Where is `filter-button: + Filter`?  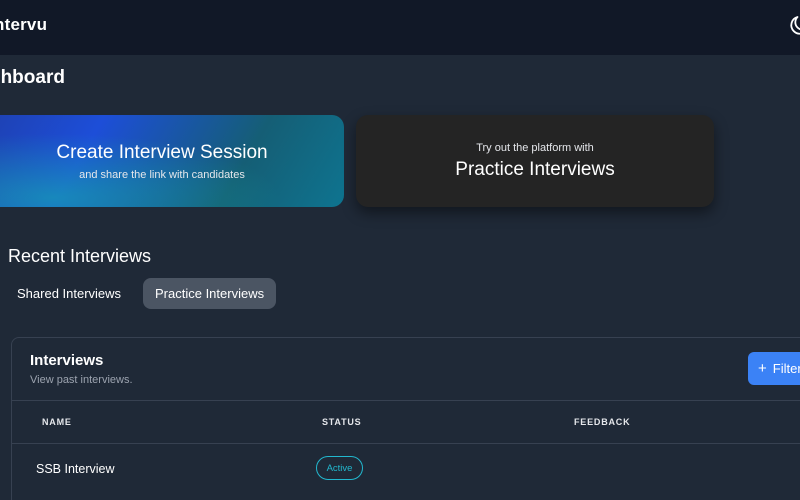 filter-button: + Filter is located at coordinates (774, 368).